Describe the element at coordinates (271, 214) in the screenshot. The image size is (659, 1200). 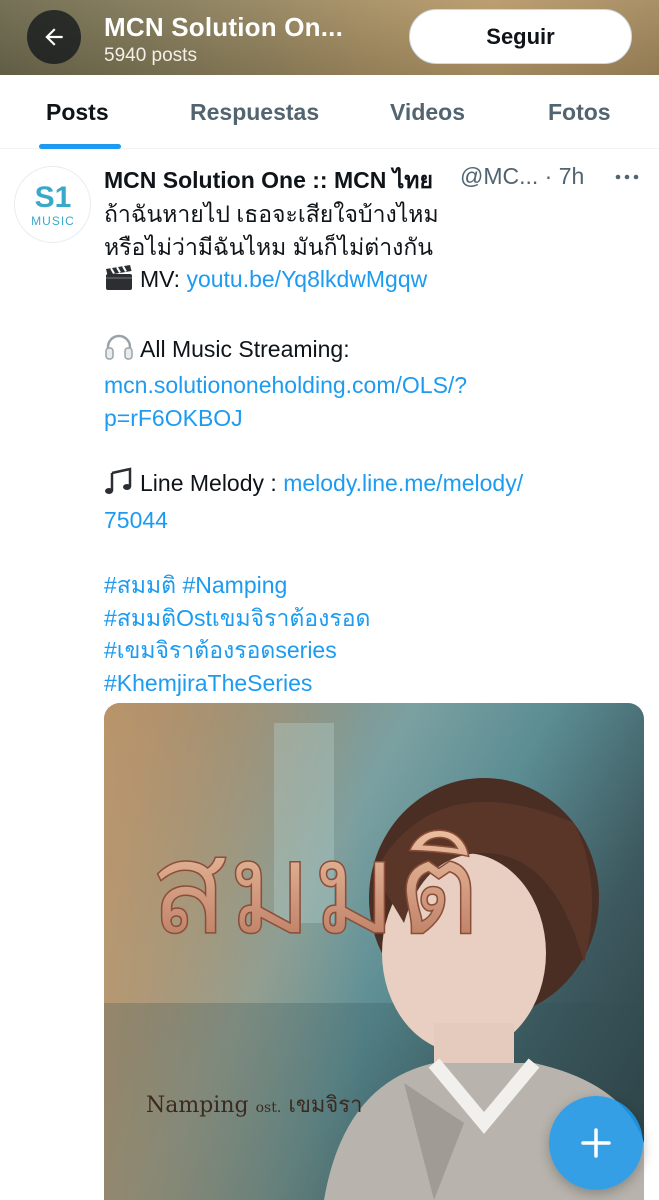
I see `post-line: ถ้าฉันหายไป เธอจะเสียใจบ้างไหม` at that location.